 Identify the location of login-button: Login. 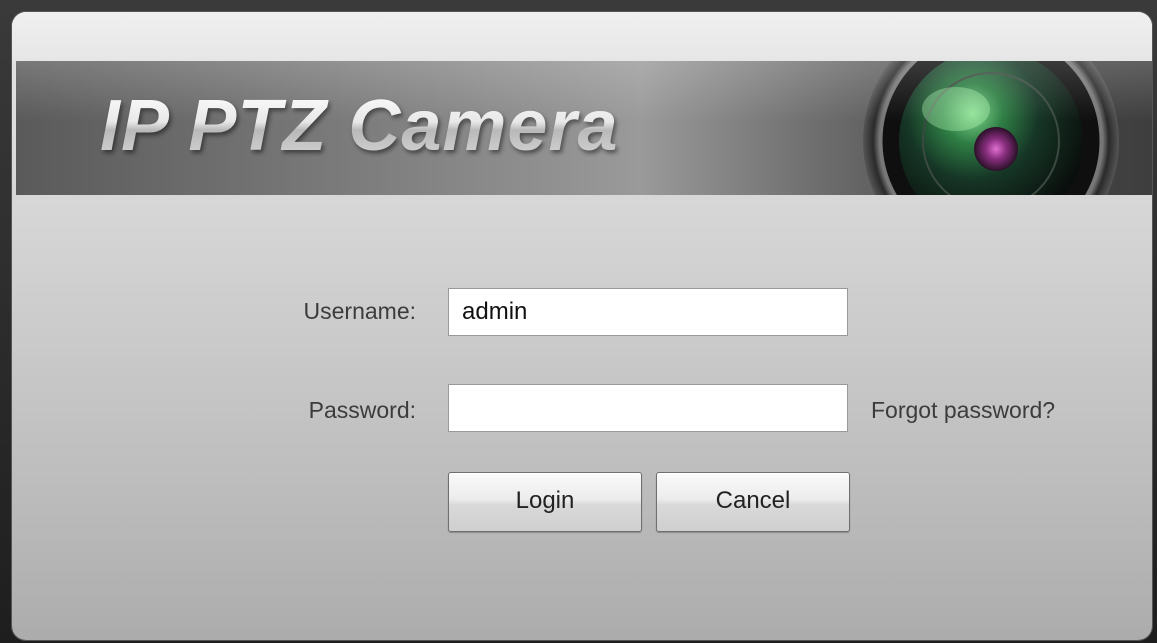
(545, 502).